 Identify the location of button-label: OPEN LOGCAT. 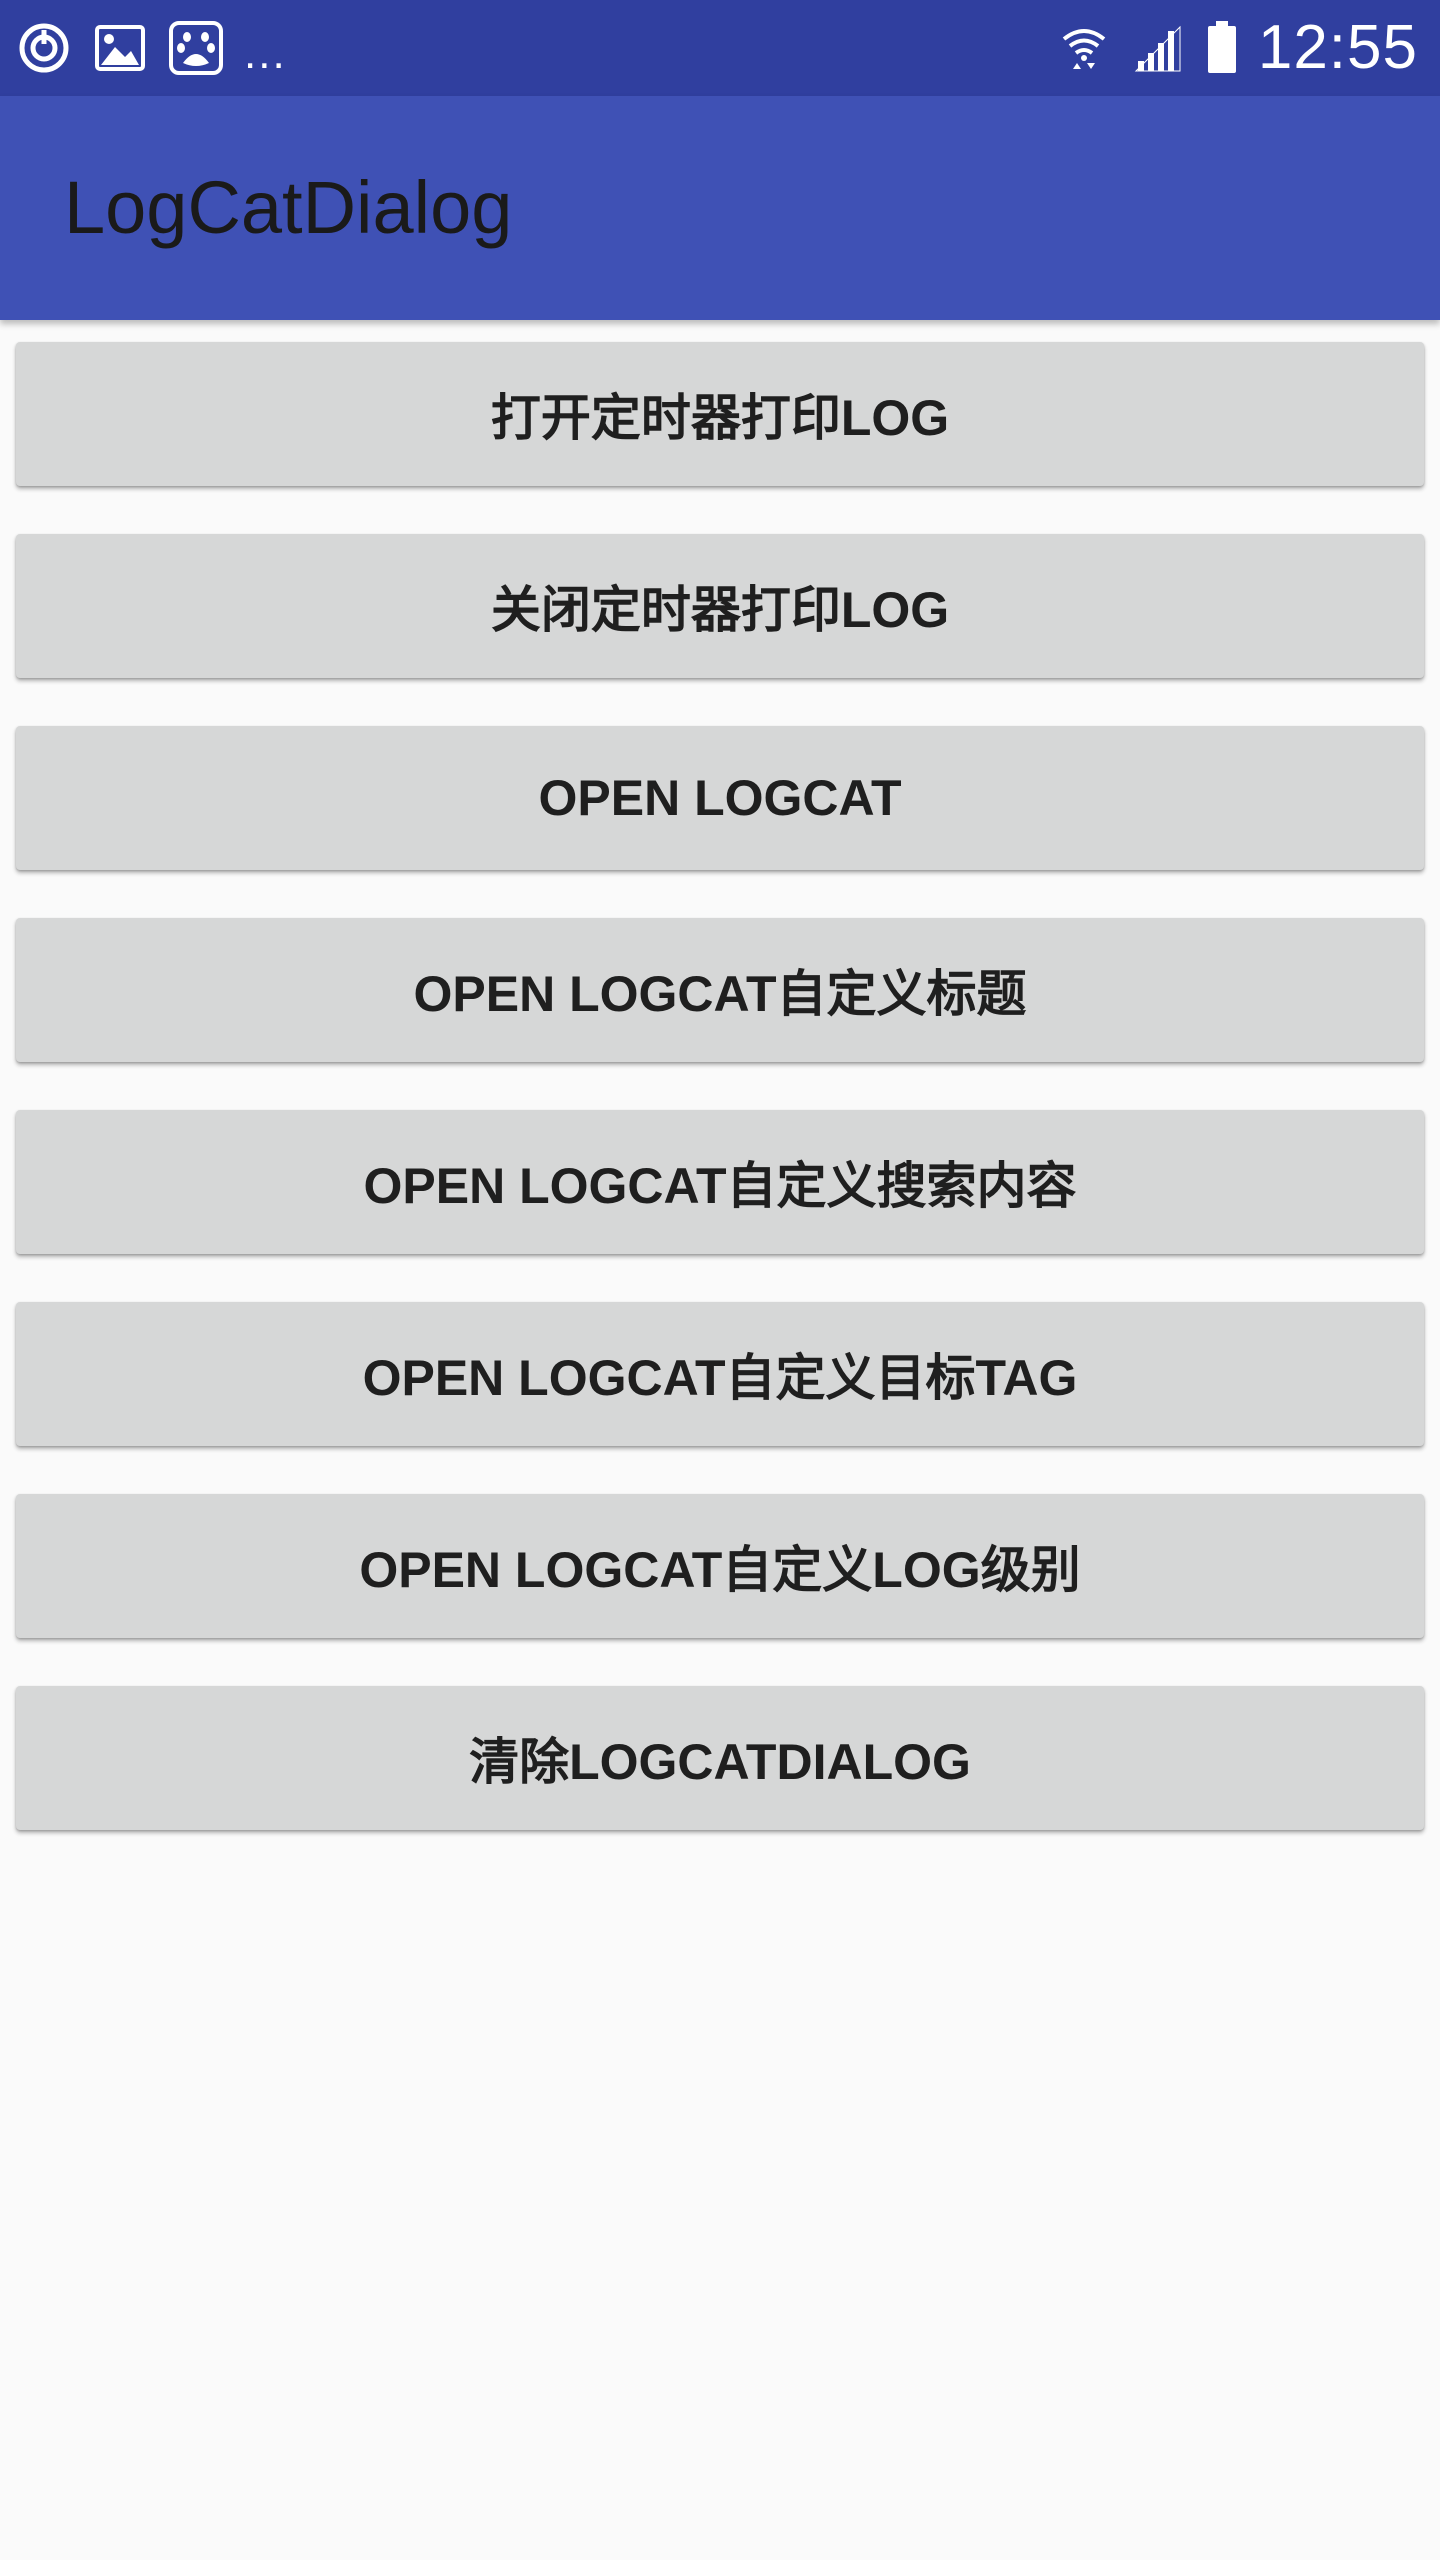
(720, 798).